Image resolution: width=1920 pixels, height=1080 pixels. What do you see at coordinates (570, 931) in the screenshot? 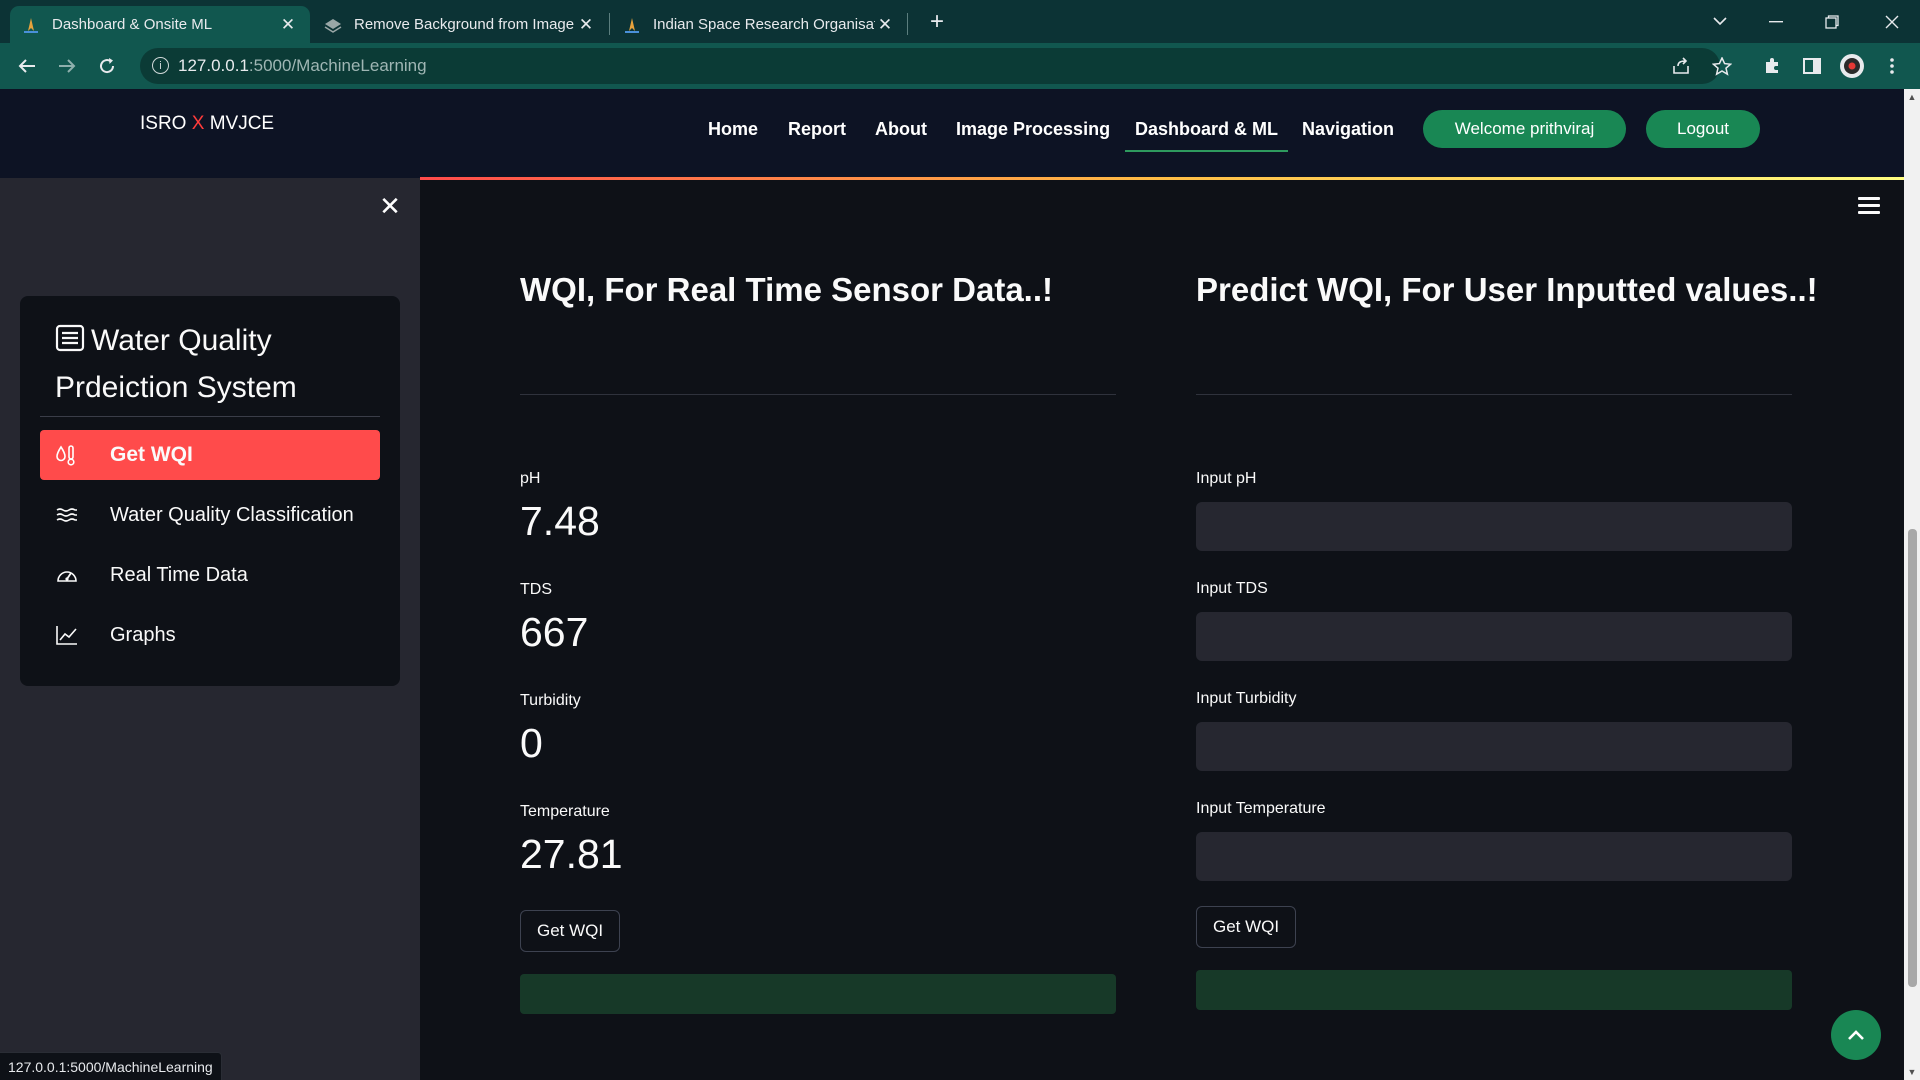
I see `realtime-get-wqi-button: Get WQI` at bounding box center [570, 931].